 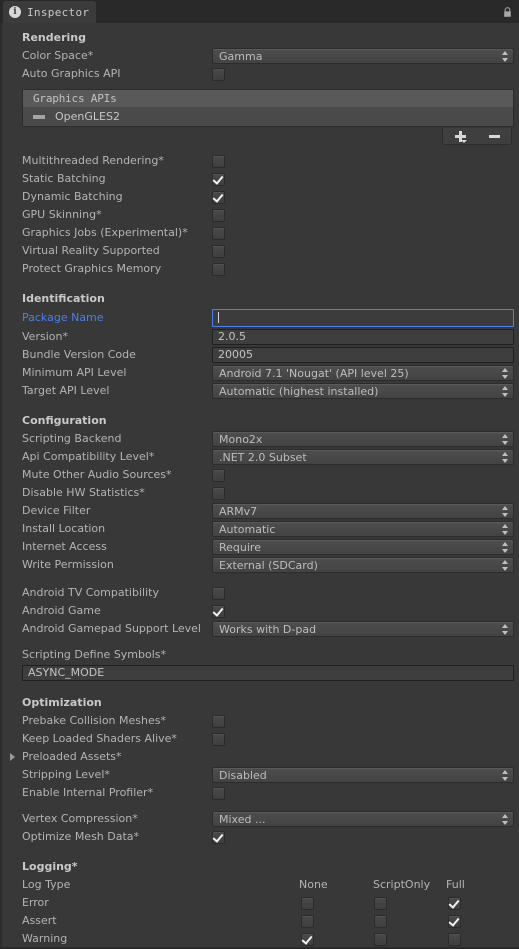 I want to click on table-row: Warning, so click(x=260, y=939).